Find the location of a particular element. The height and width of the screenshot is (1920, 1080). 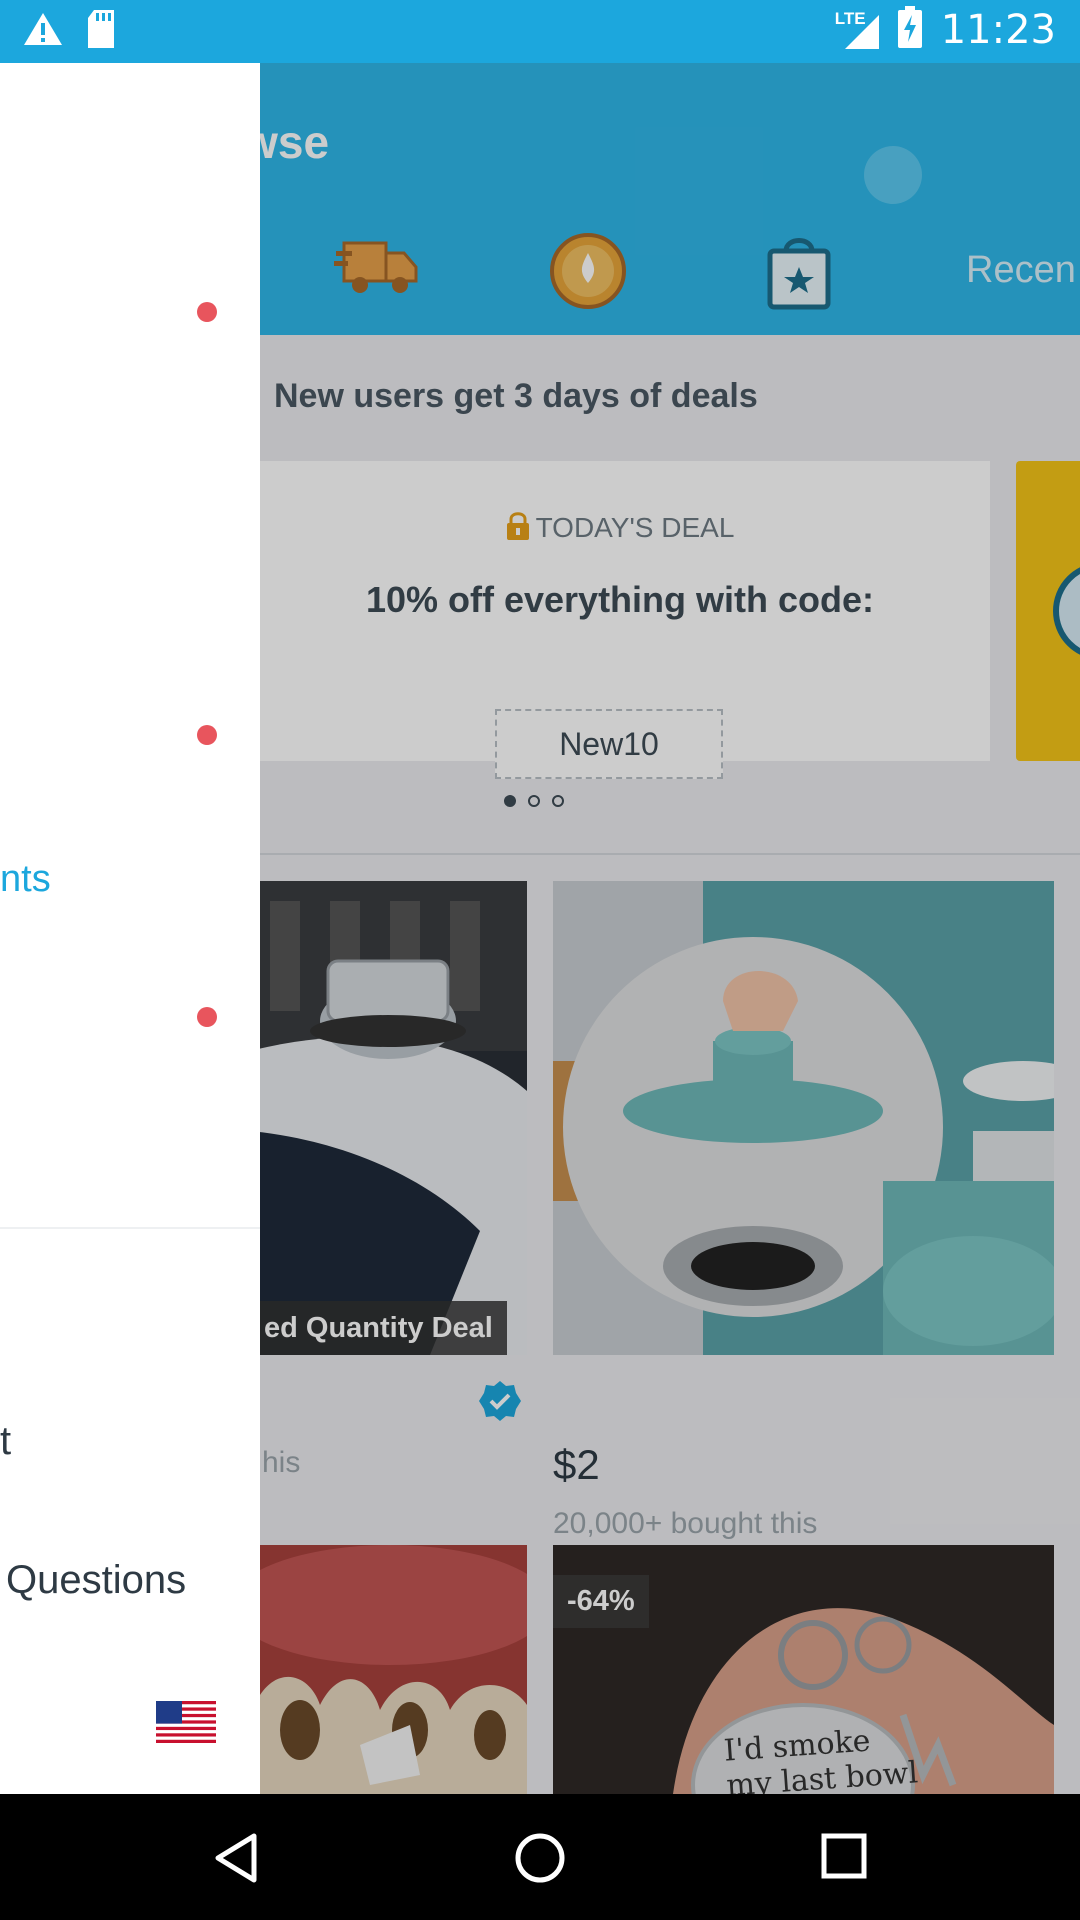

drawer-item-selected: nts is located at coordinates (25, 879).